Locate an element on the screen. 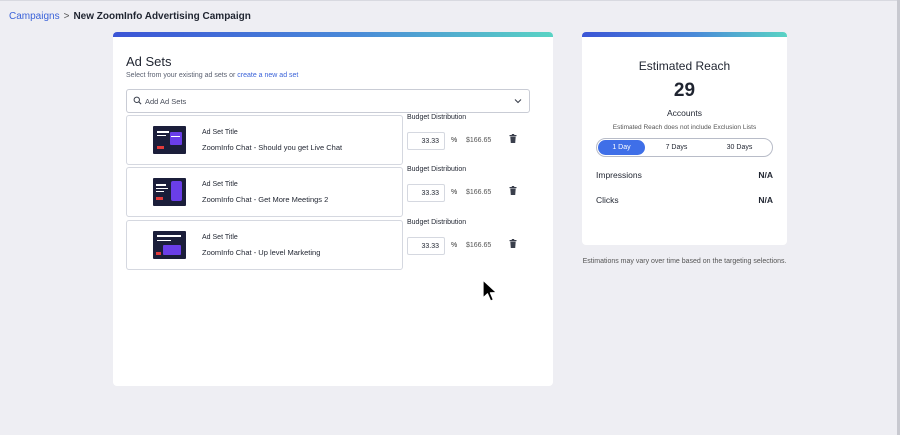  ad-sets-title: Ad Sets is located at coordinates (149, 61).